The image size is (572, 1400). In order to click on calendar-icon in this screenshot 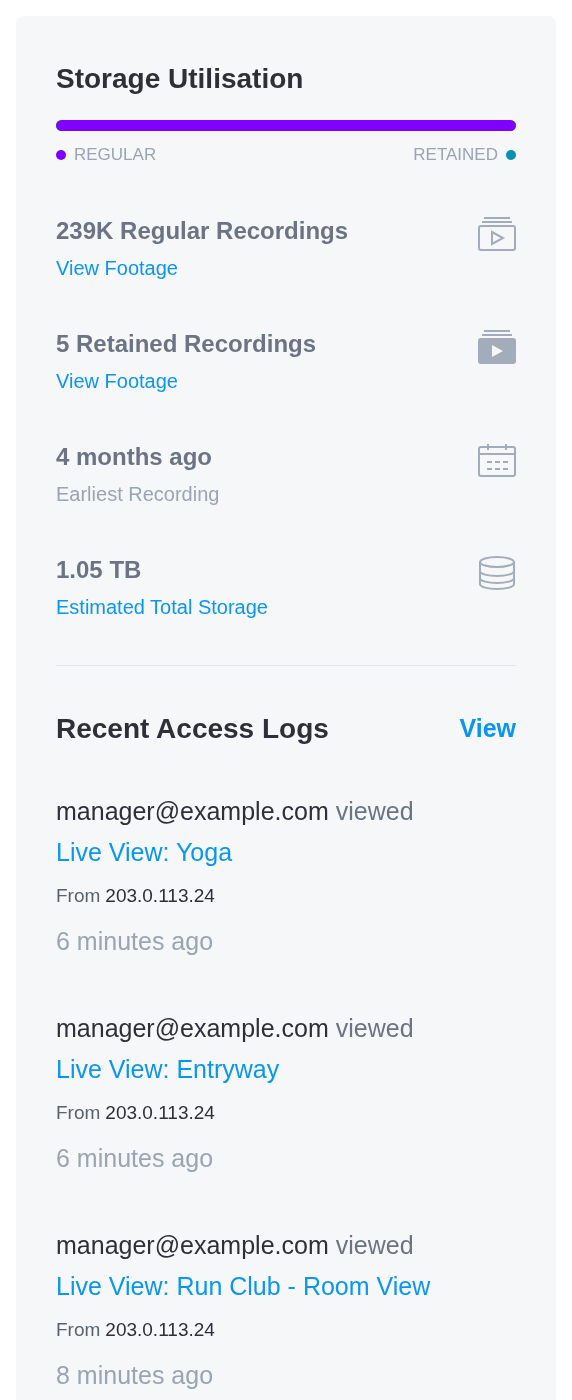, I will do `click(497, 459)`.